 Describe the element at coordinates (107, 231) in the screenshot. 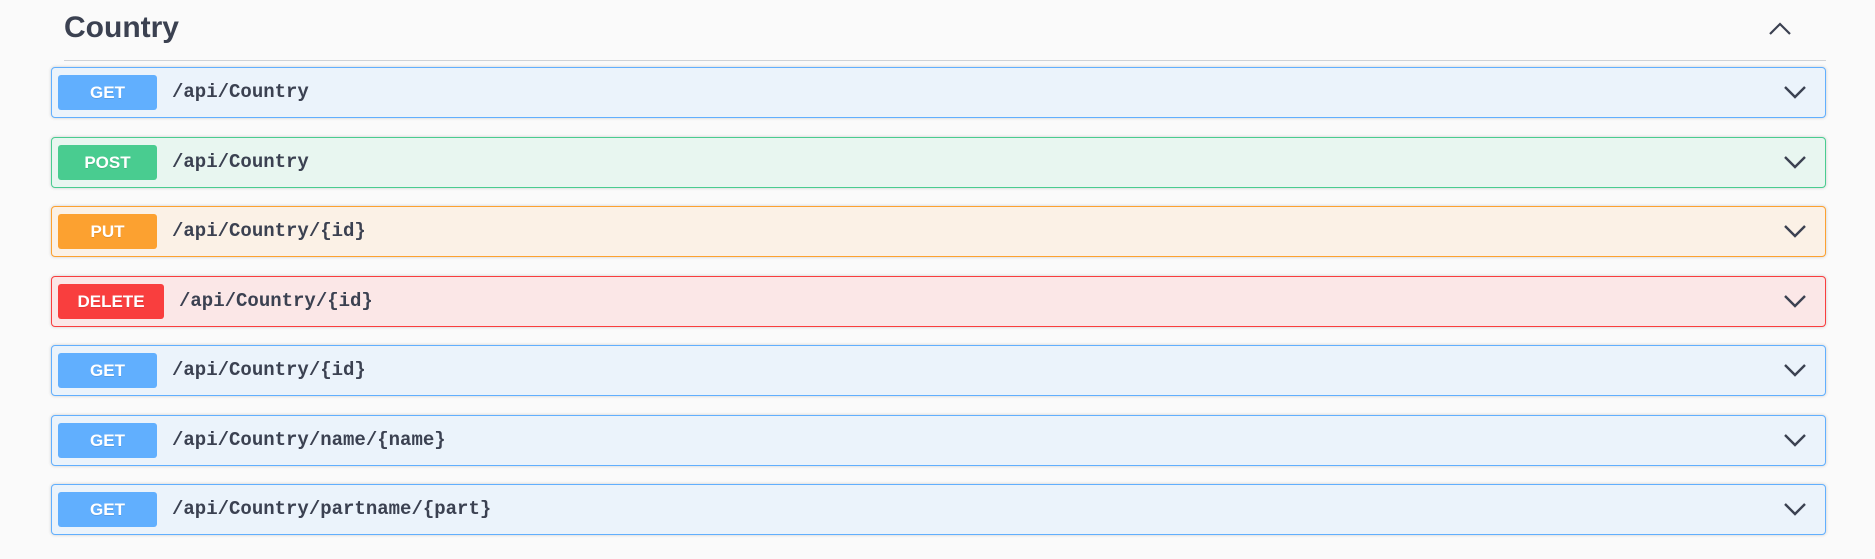

I see `method-badge: PUT` at that location.